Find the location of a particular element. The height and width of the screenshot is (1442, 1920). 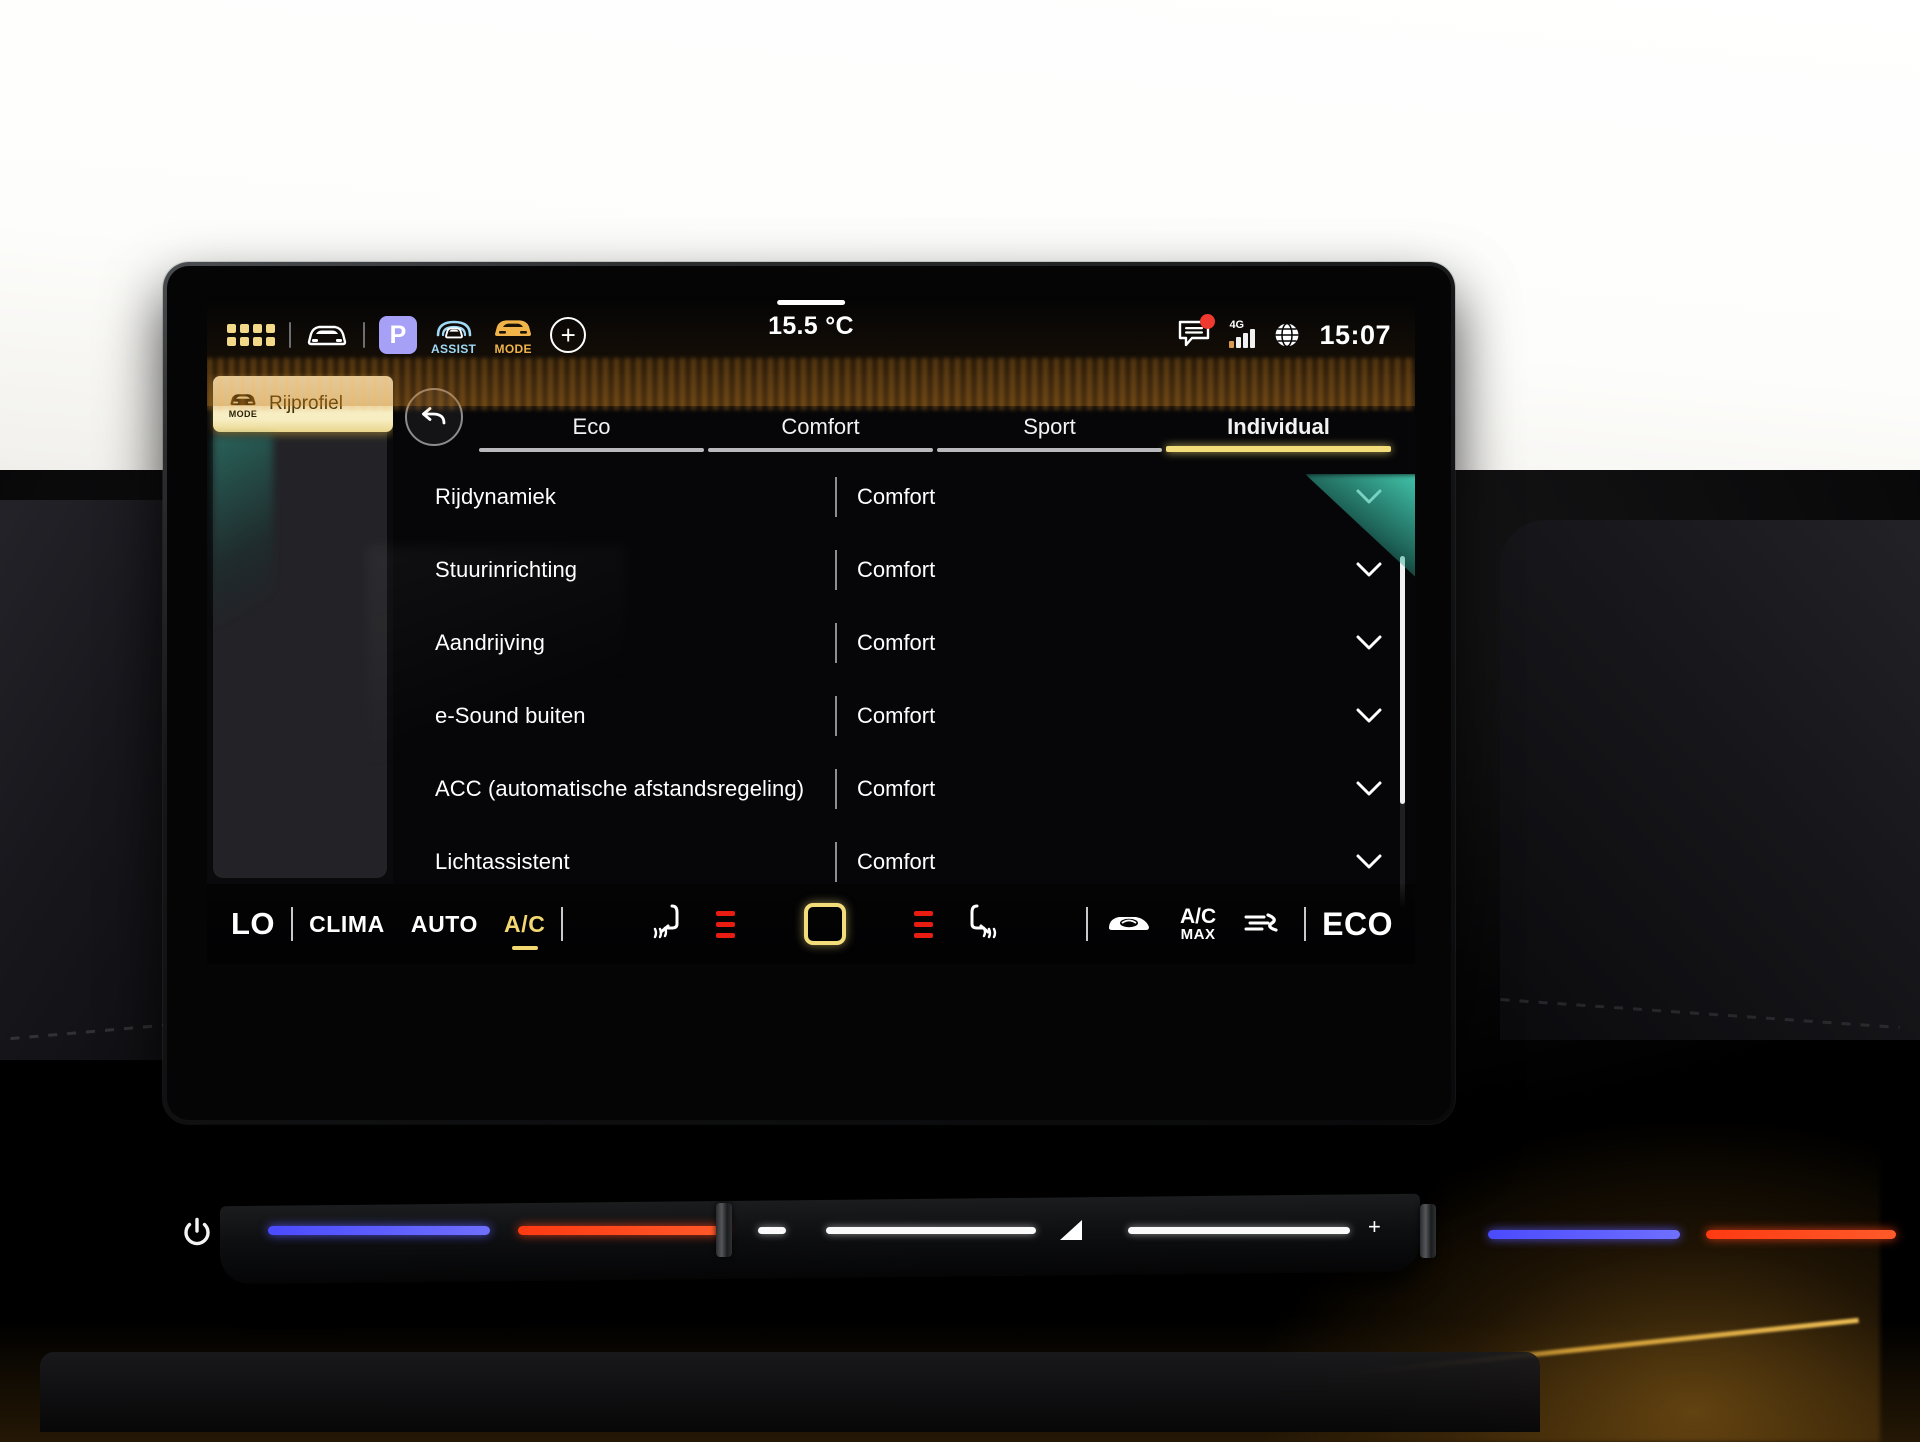

status-bar-left-group: P ASSIST MODE + is located at coordinates (407, 335).